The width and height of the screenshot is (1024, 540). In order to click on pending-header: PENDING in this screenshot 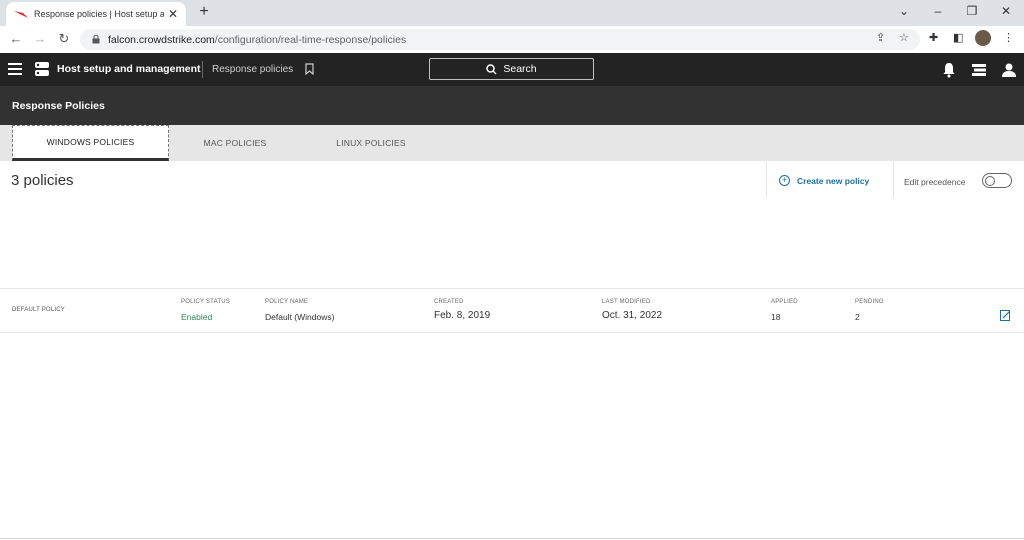, I will do `click(869, 302)`.